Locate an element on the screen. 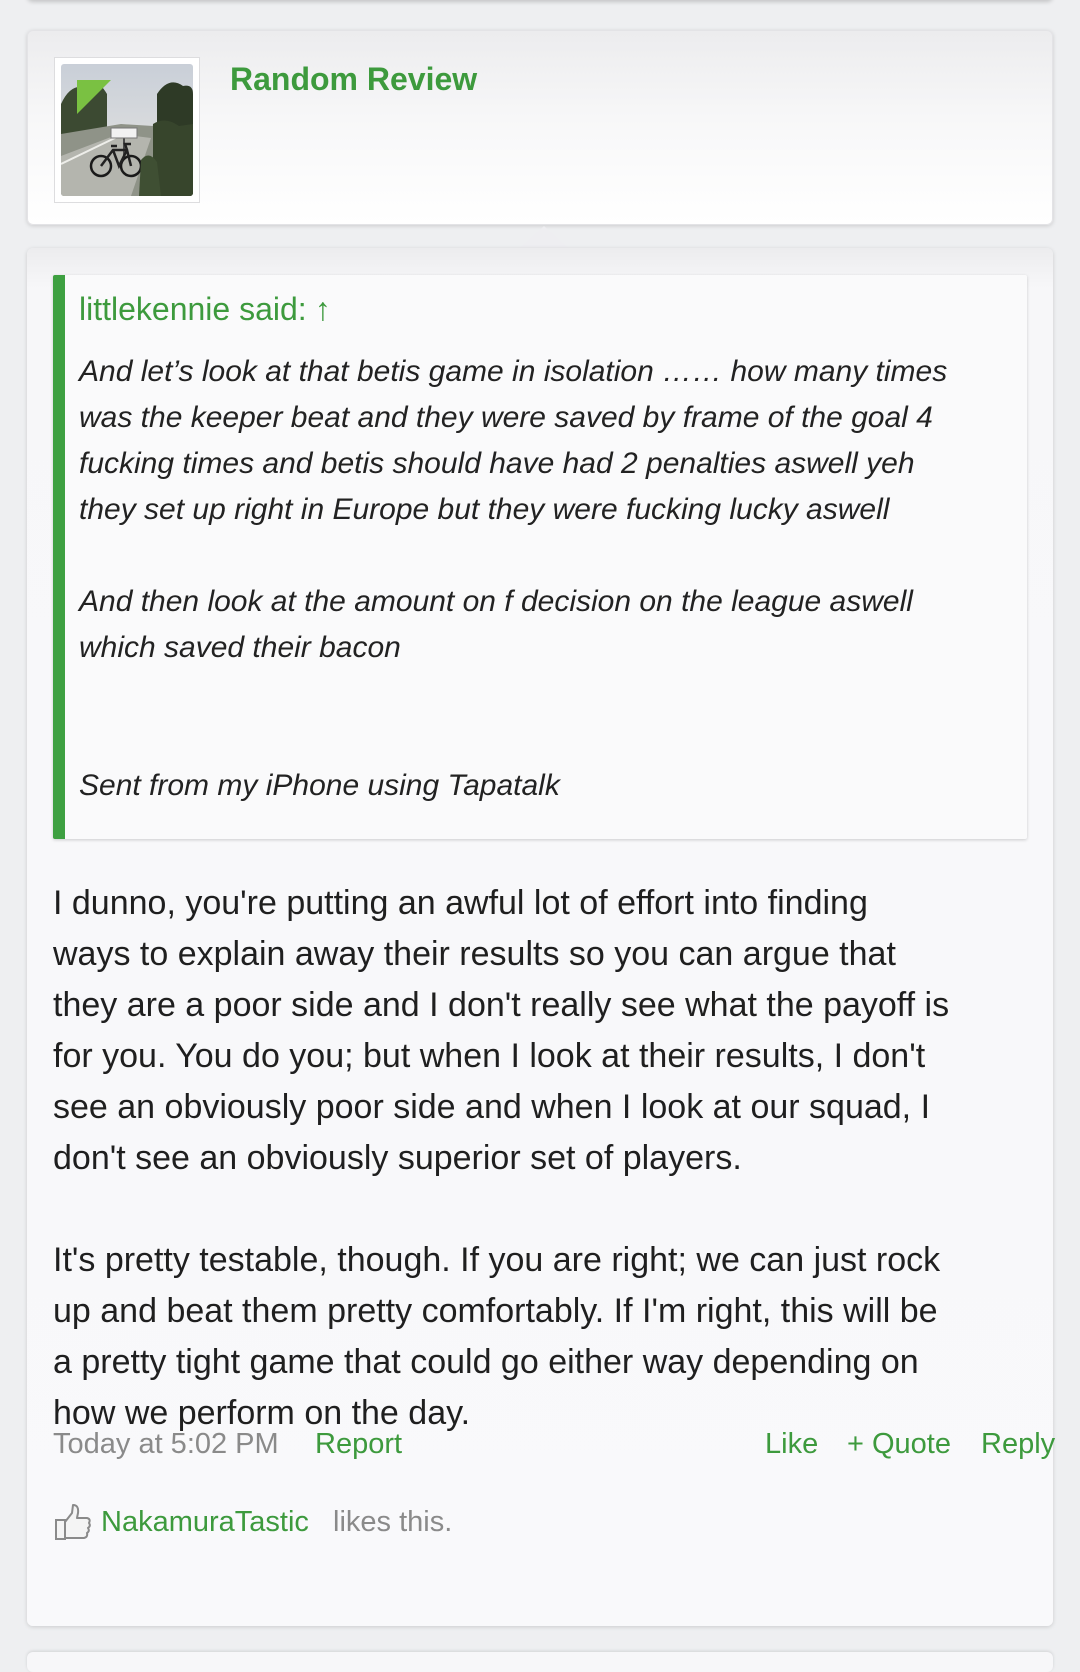 Image resolution: width=1080 pixels, height=1672 pixels. quote-button: + Quote is located at coordinates (899, 1444).